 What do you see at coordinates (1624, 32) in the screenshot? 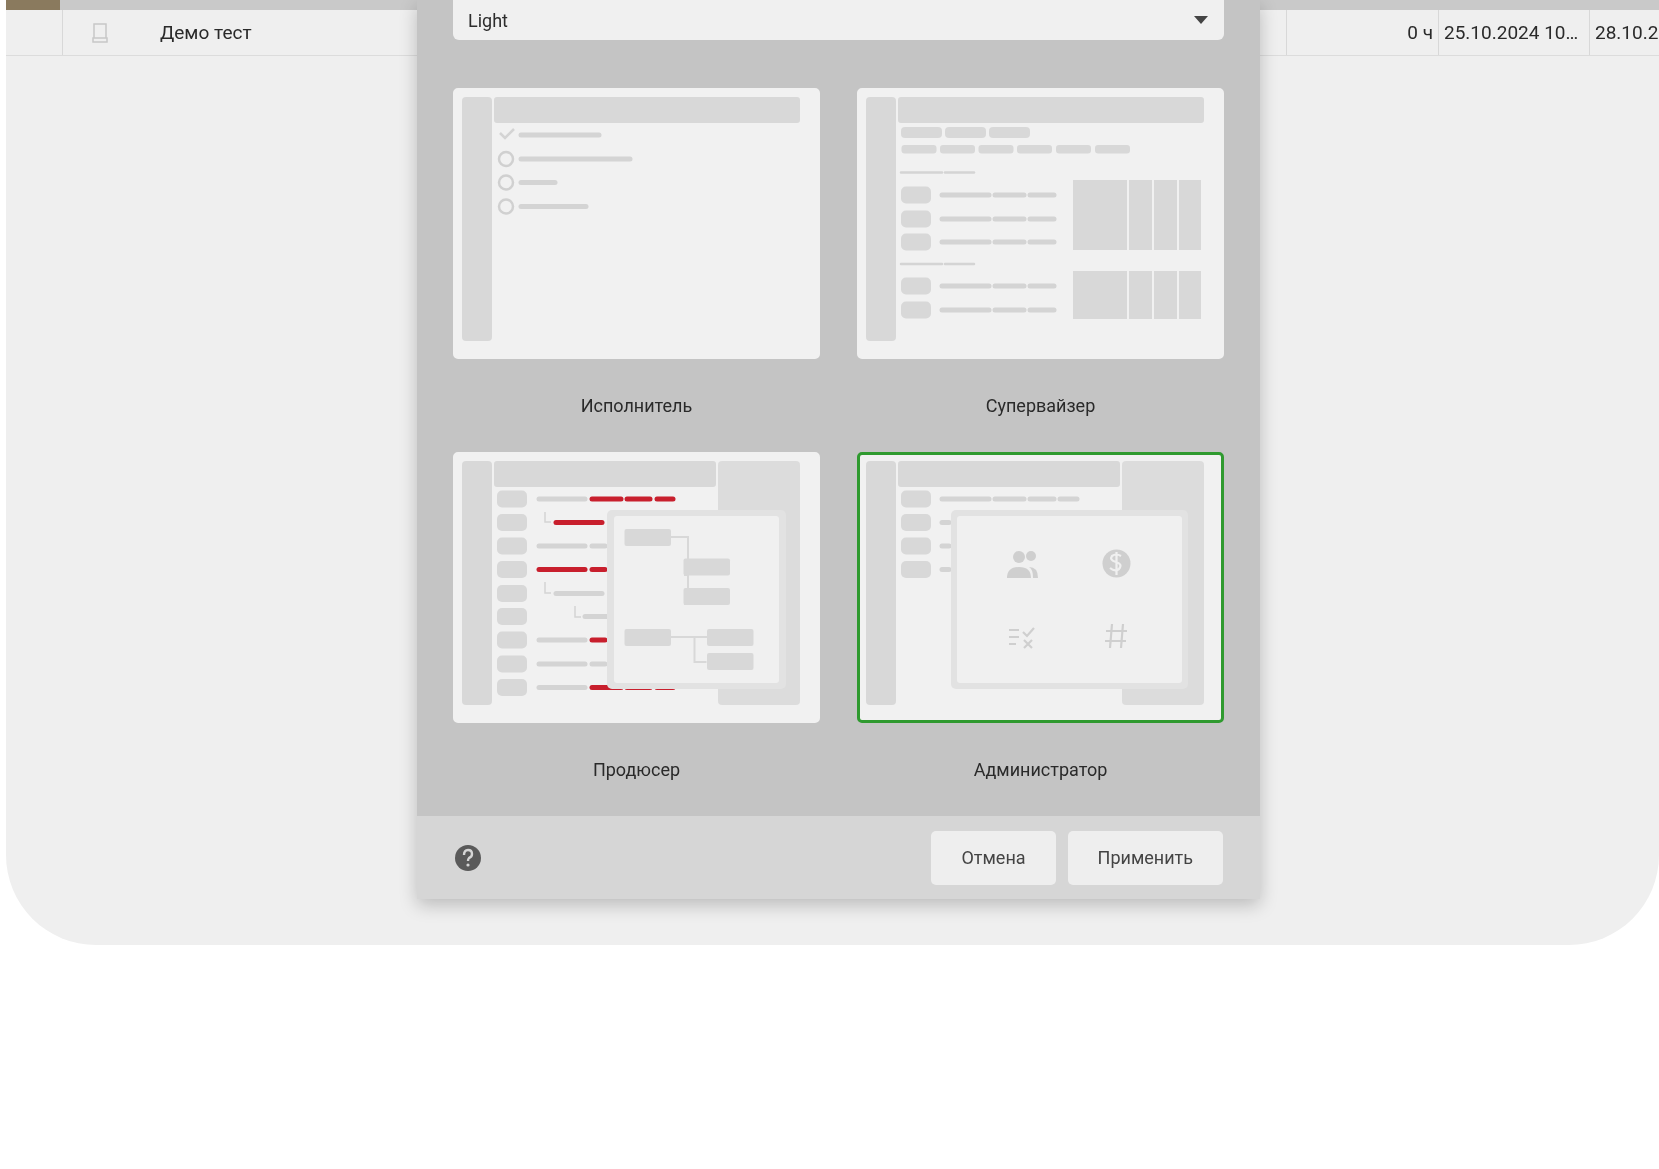
I see `table-cell: 28.10.2` at bounding box center [1624, 32].